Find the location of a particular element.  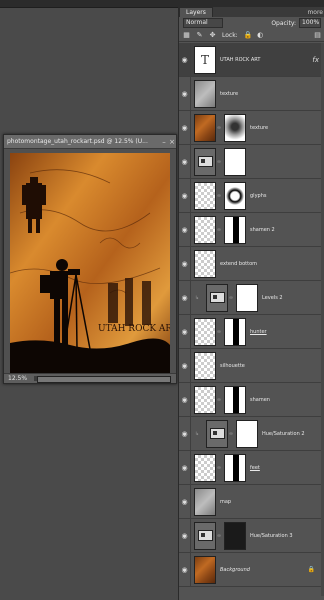

layer-row: ◉ ↳ ∞ Hue/Saturation 2 is located at coordinates (251, 434).